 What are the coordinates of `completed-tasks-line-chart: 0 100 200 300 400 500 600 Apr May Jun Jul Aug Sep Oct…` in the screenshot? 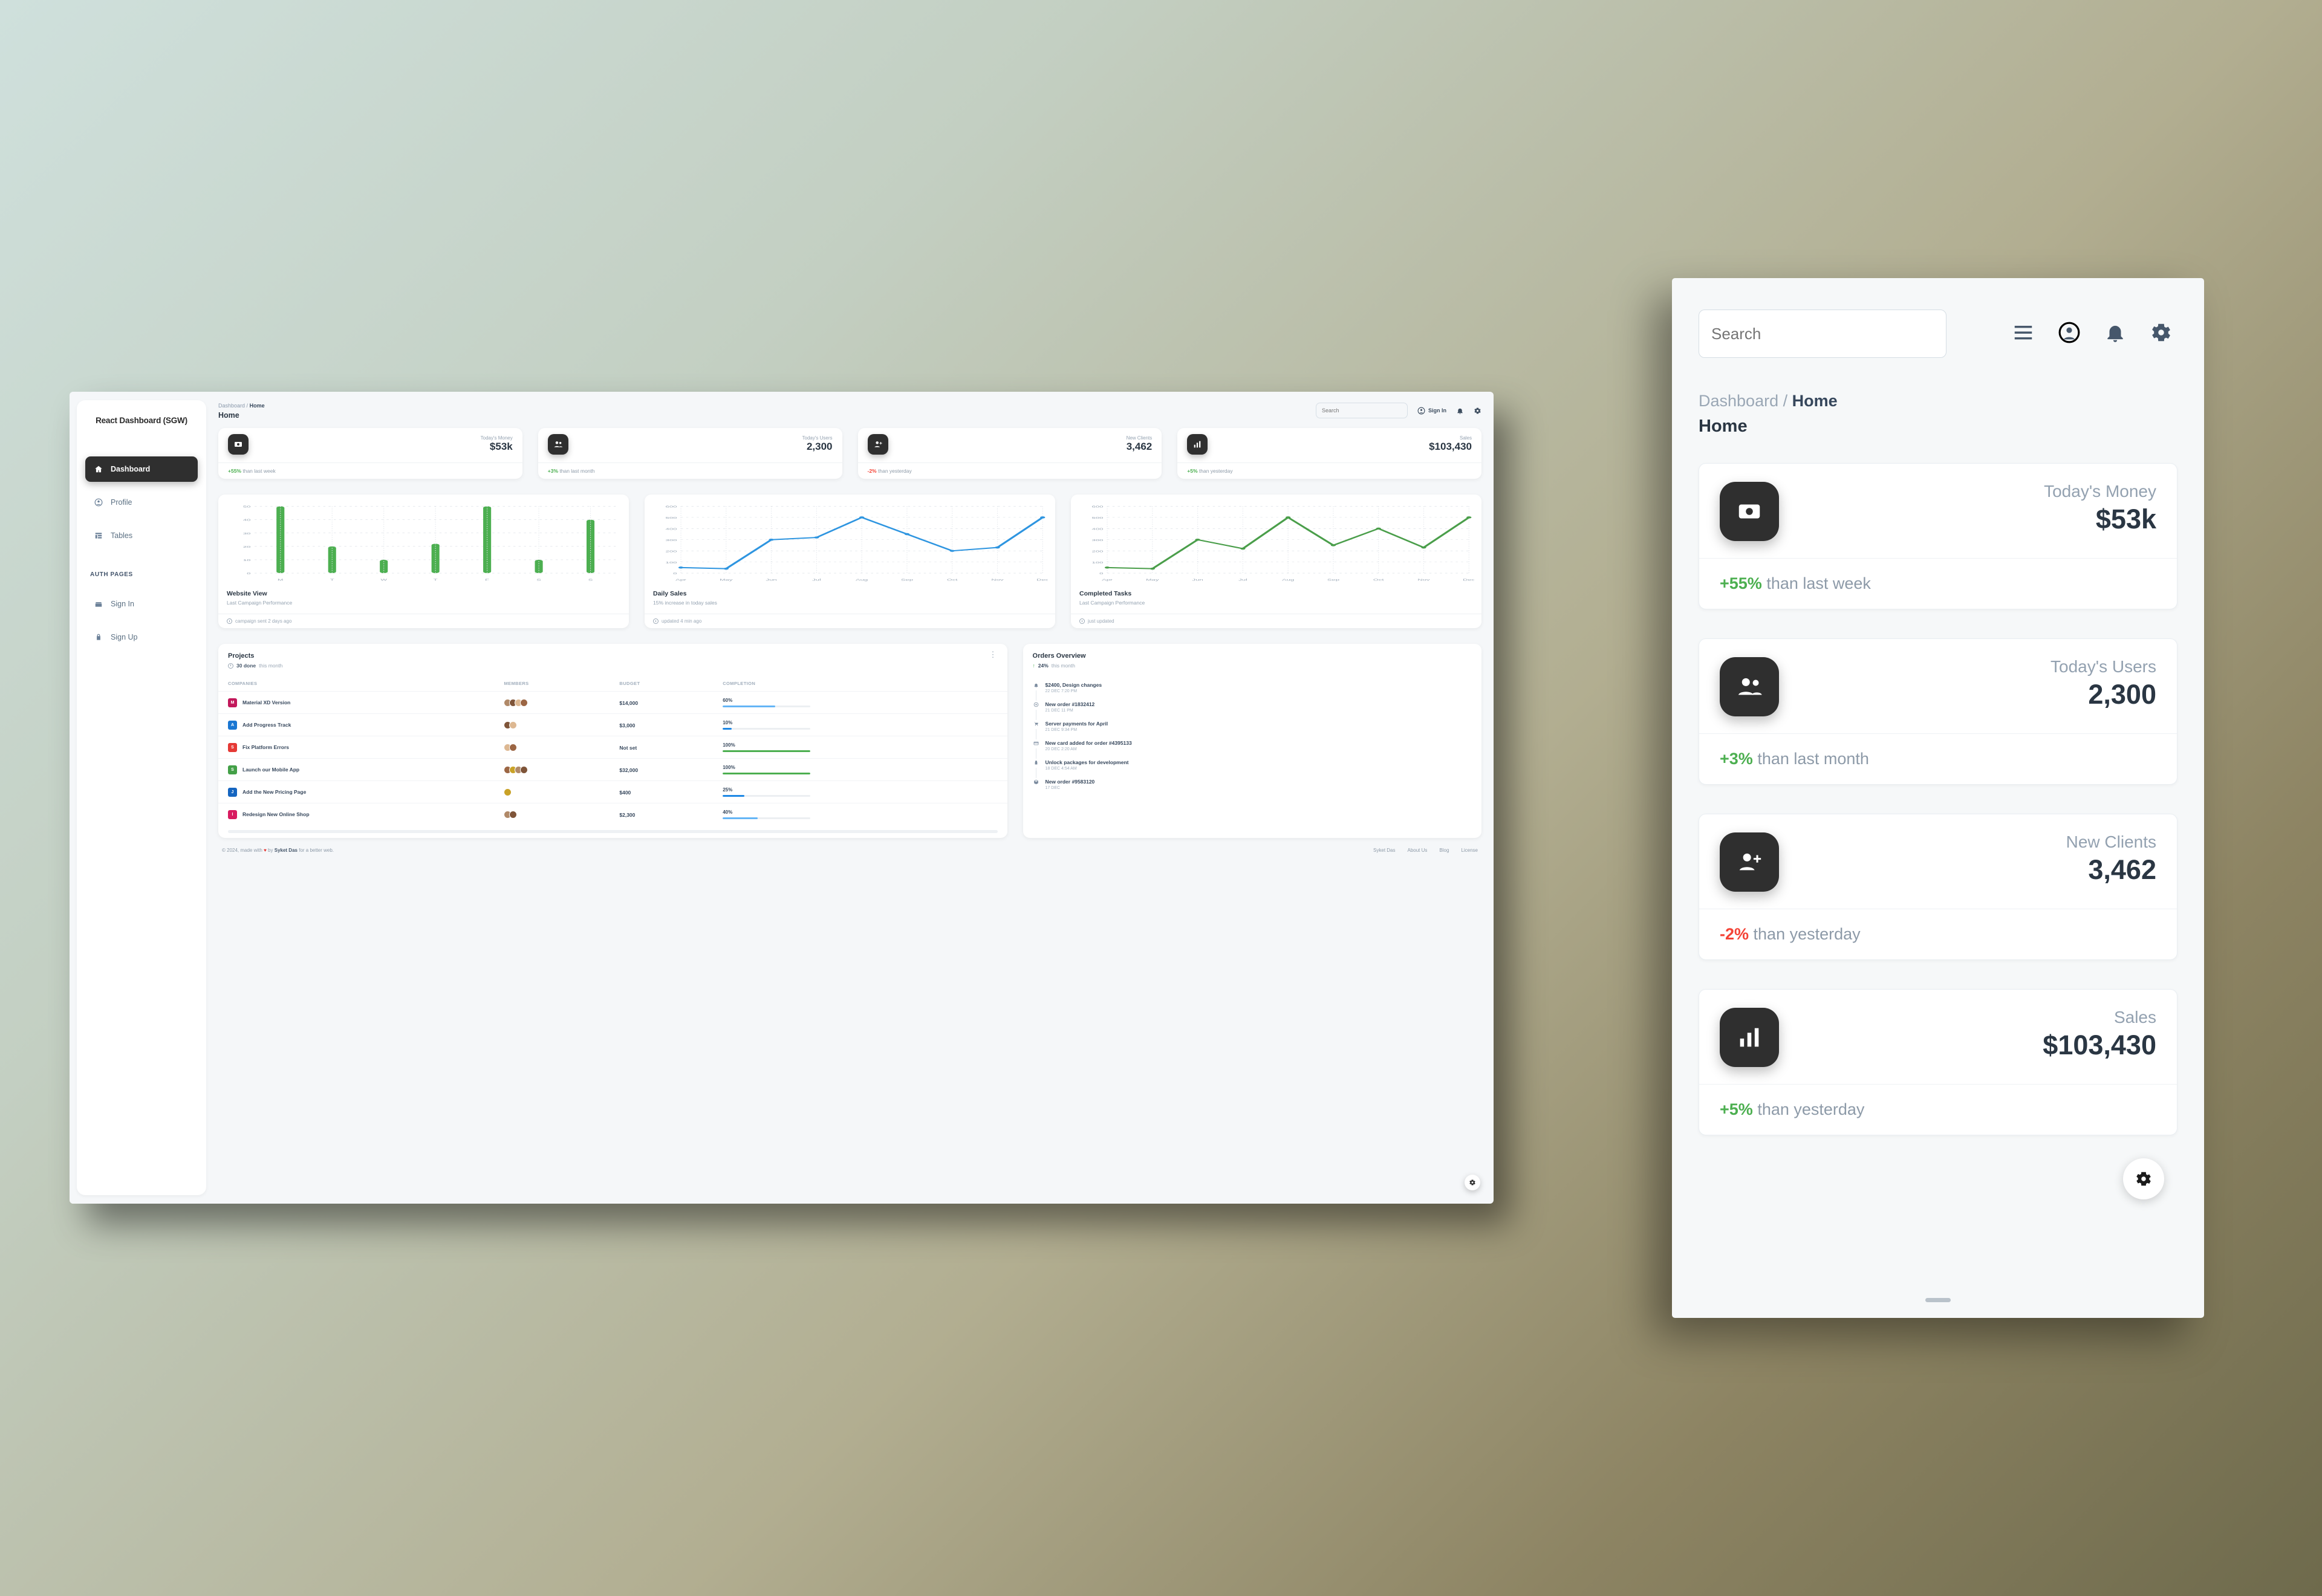 It's located at (1276, 540).